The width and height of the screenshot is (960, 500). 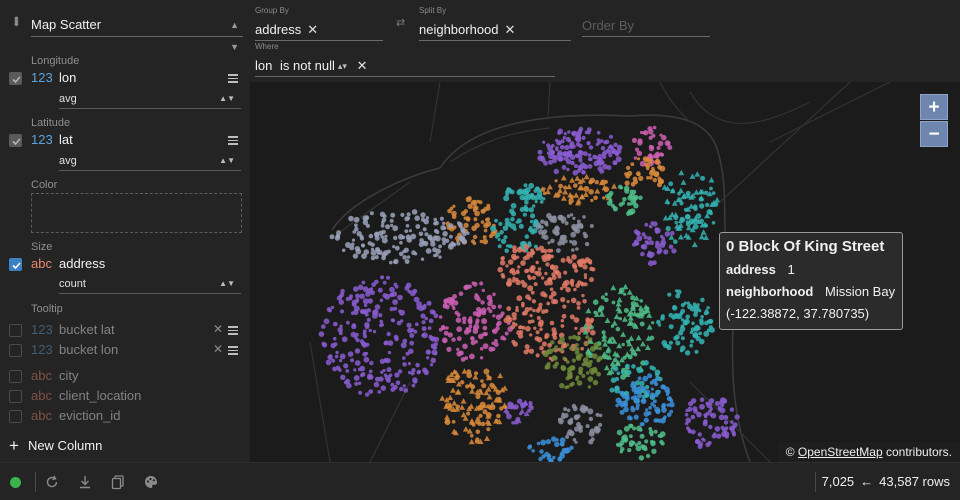 I want to click on where-column: lon, so click(x=264, y=65).